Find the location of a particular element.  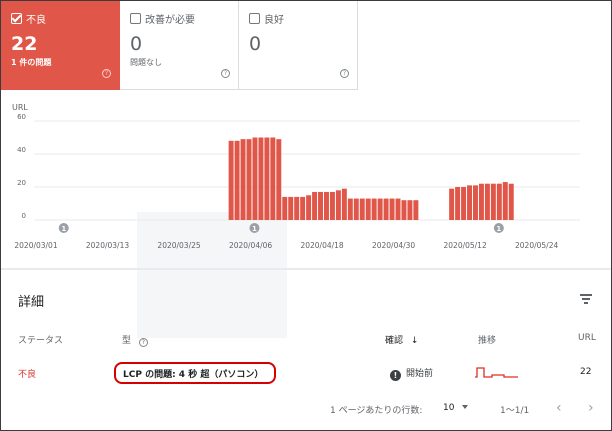

rows-per-page-label: 1 ページあたりの行数: is located at coordinates (376, 411).